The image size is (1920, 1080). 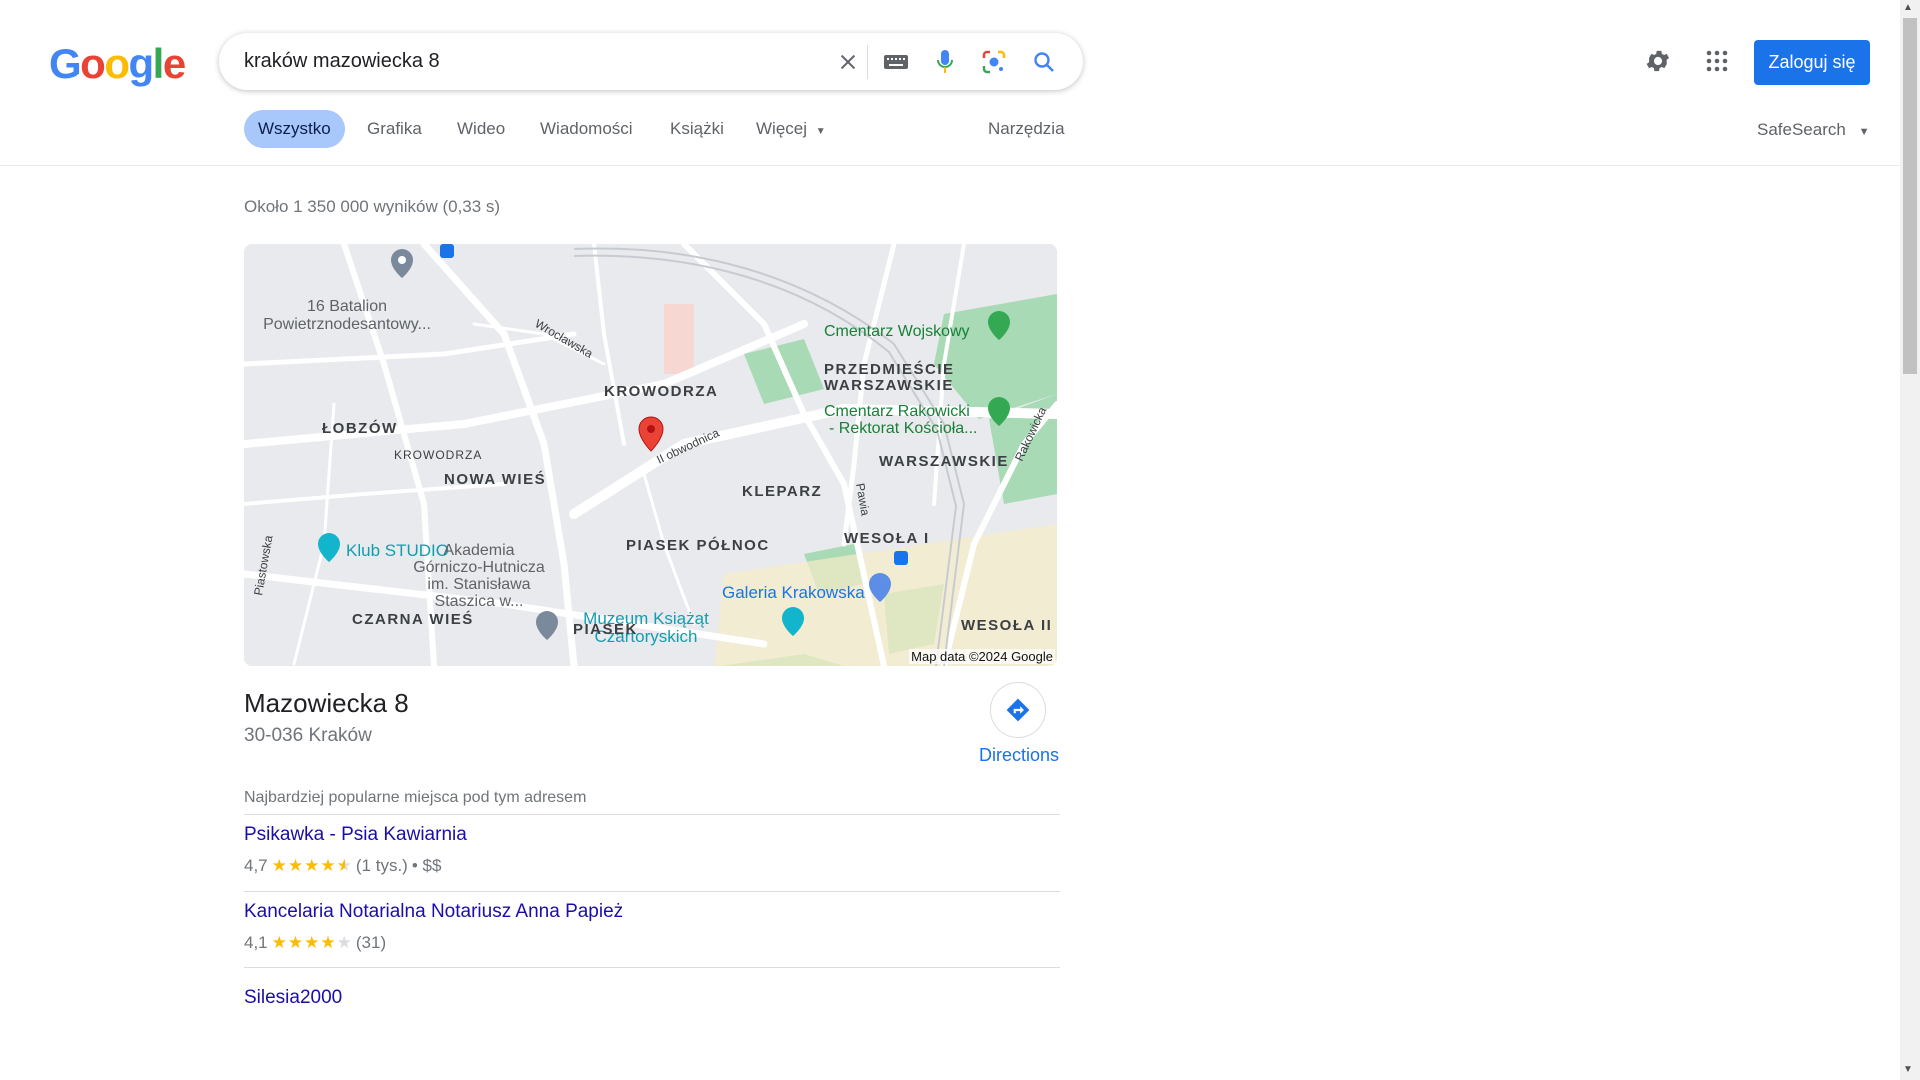 What do you see at coordinates (1812, 62) in the screenshot?
I see `sign-in-button: Zaloguj się` at bounding box center [1812, 62].